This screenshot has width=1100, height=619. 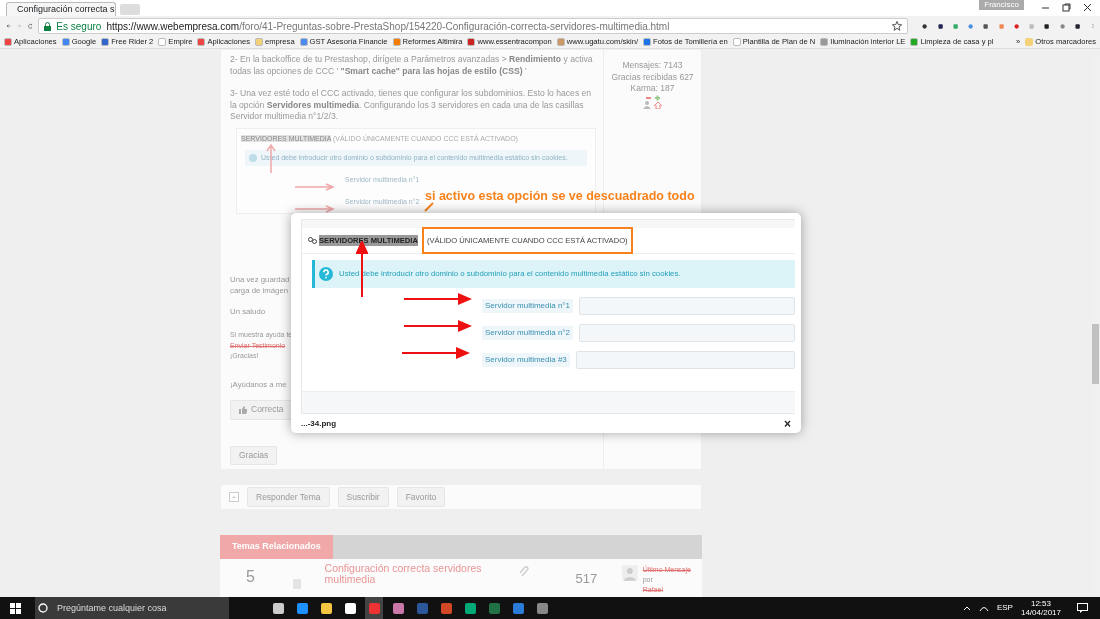 What do you see at coordinates (586, 578) in the screenshot?
I see `view-count: 517` at bounding box center [586, 578].